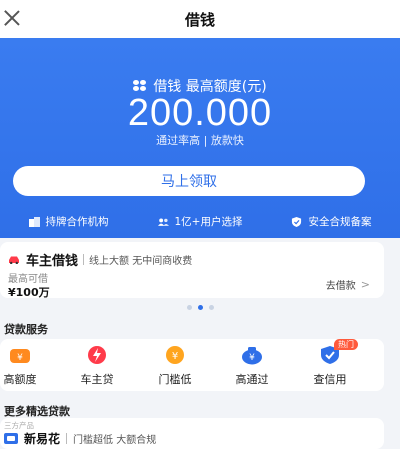 The height and width of the screenshot is (449, 400). Describe the element at coordinates (252, 379) in the screenshot. I see `service-label: 高通过` at that location.